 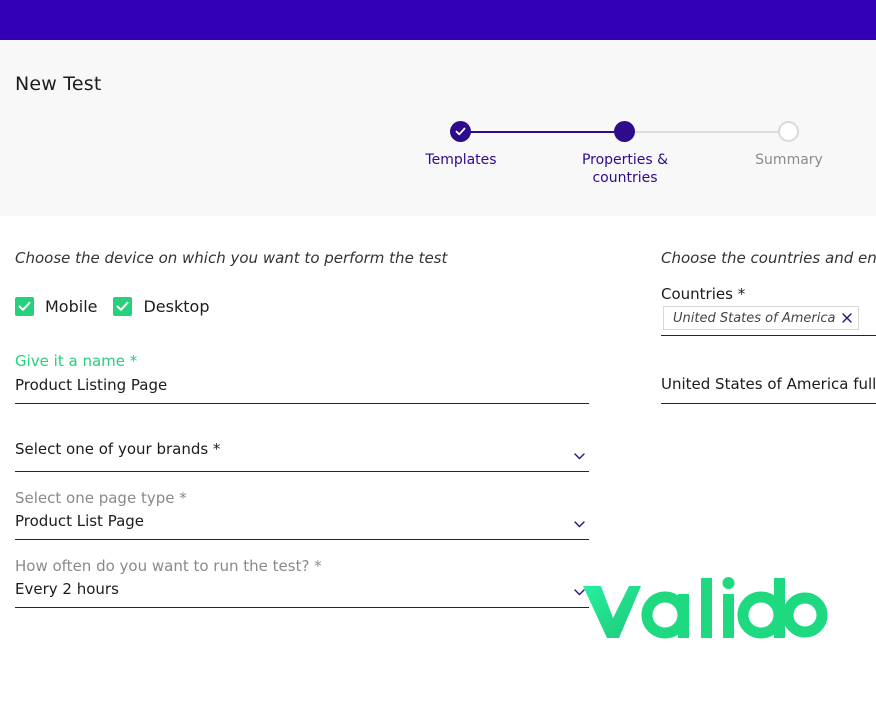 I want to click on countries-field-underline, so click(x=768, y=335).